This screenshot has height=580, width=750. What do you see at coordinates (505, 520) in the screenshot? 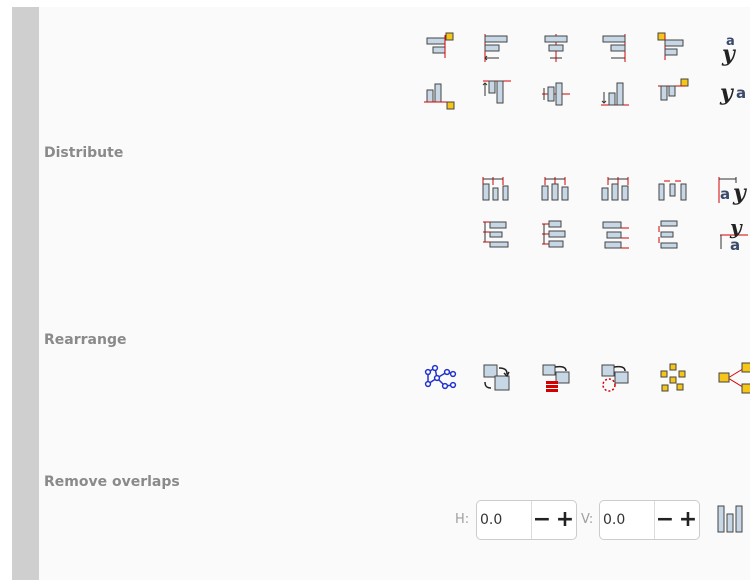
I see `horizontal-gap-input` at bounding box center [505, 520].